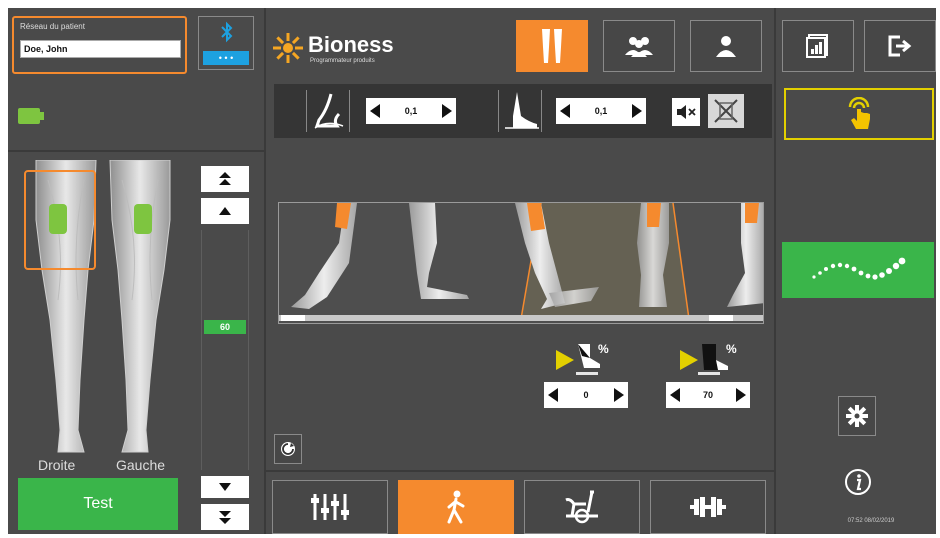 This screenshot has width=940, height=538. What do you see at coordinates (871, 521) in the screenshot?
I see `status-timestamp: 07:52 08/02/2019` at bounding box center [871, 521].